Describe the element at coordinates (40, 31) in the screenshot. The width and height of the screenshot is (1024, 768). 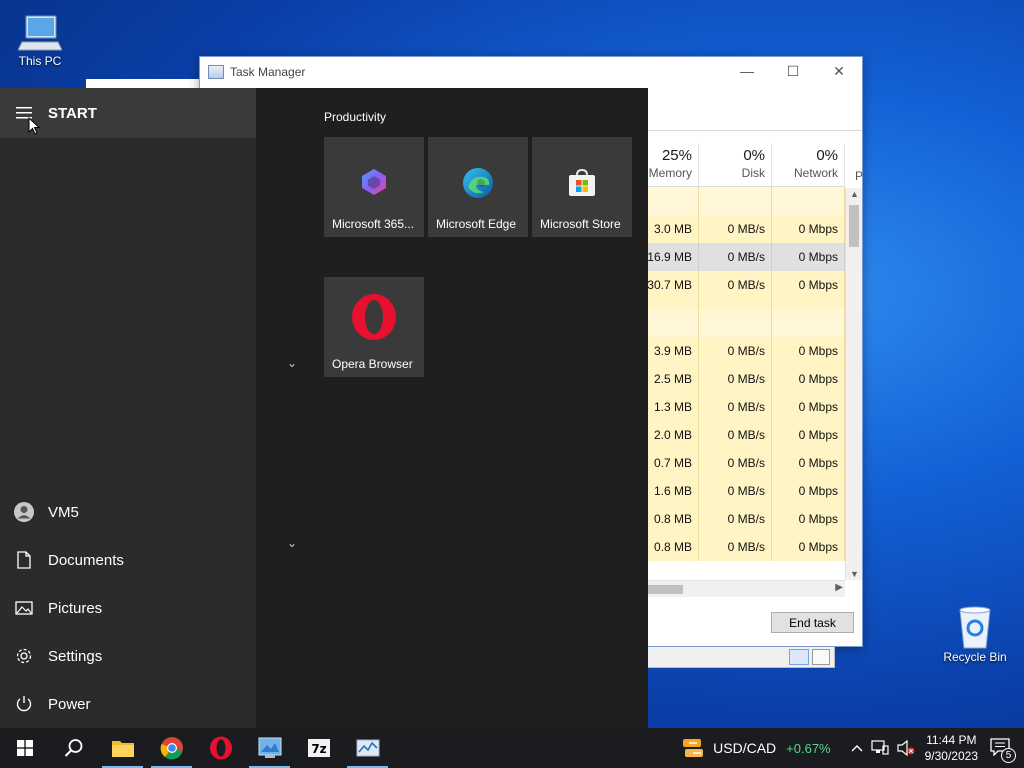
I see `computer-icon` at that location.